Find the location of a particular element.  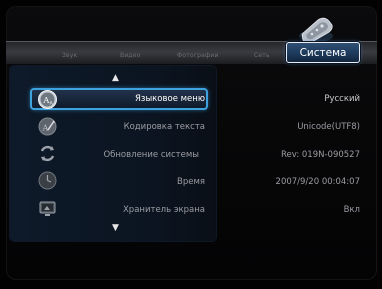

scroll-up-icon: ▲ is located at coordinates (115, 78).